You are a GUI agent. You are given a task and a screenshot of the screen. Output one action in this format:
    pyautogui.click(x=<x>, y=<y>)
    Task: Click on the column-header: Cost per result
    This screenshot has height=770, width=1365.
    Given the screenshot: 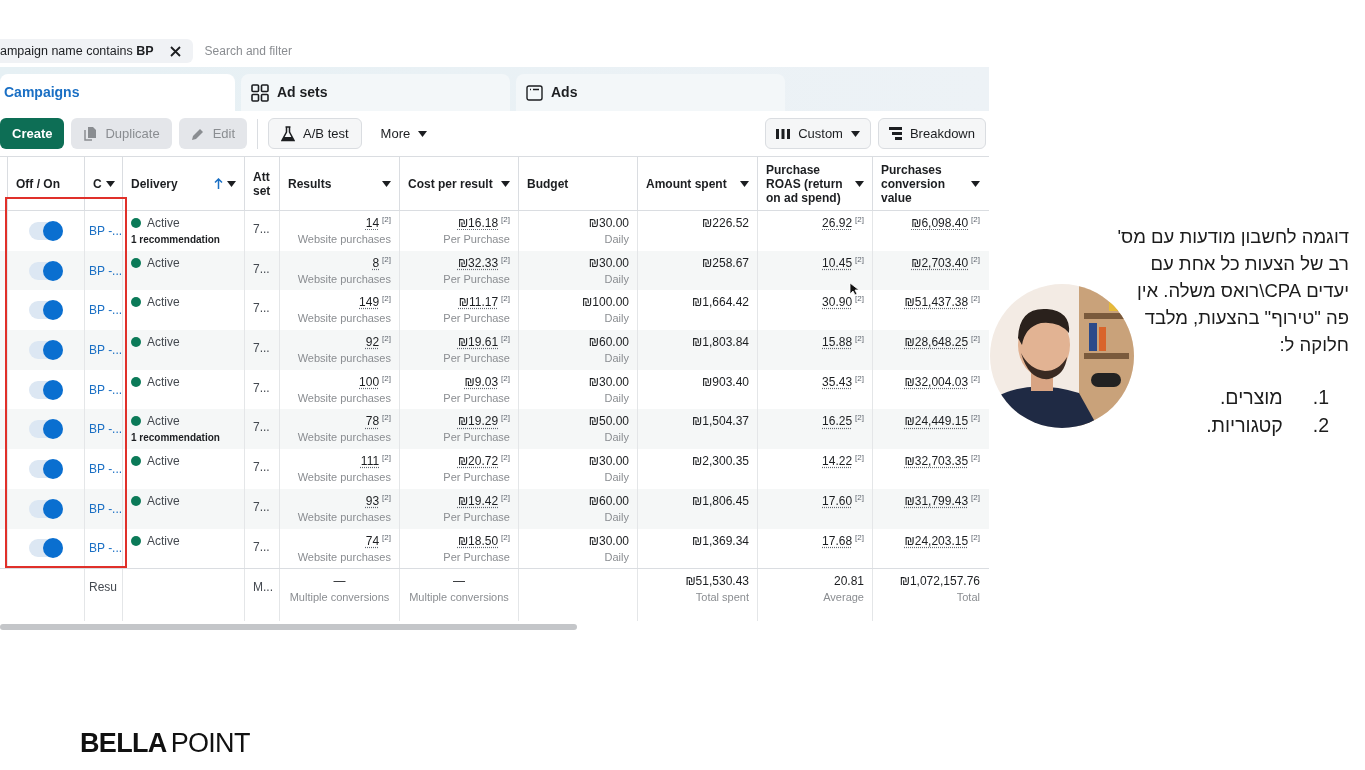 What is the action you would take?
    pyautogui.click(x=459, y=183)
    